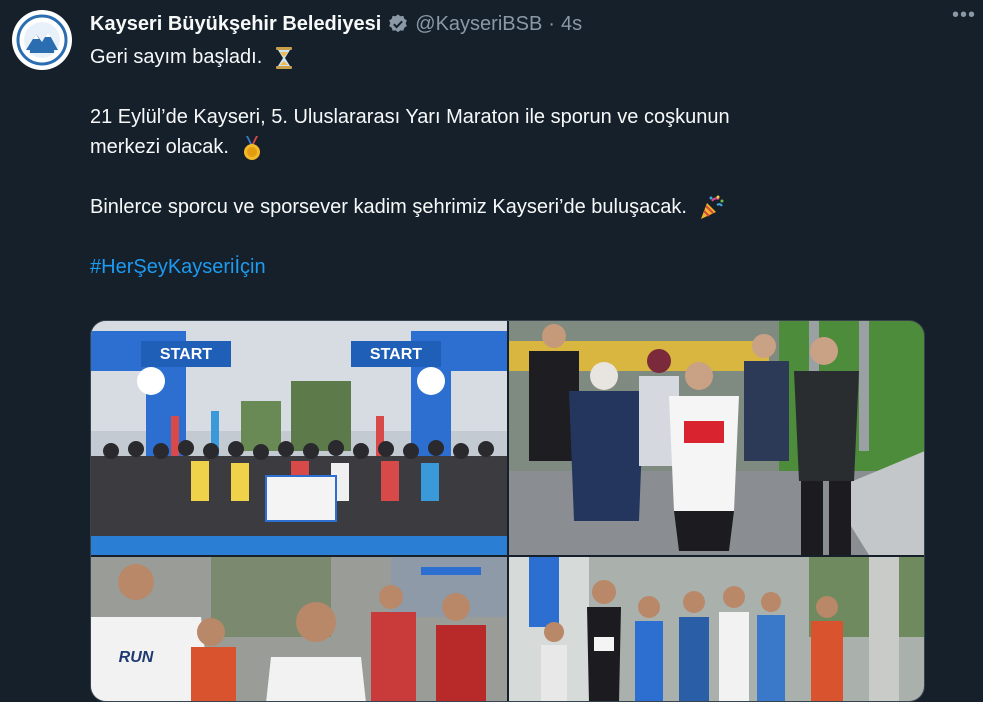 Image resolution: width=983 pixels, height=702 pixels. Describe the element at coordinates (136, 657) in the screenshot. I see `run-shirt-text: RUN` at that location.